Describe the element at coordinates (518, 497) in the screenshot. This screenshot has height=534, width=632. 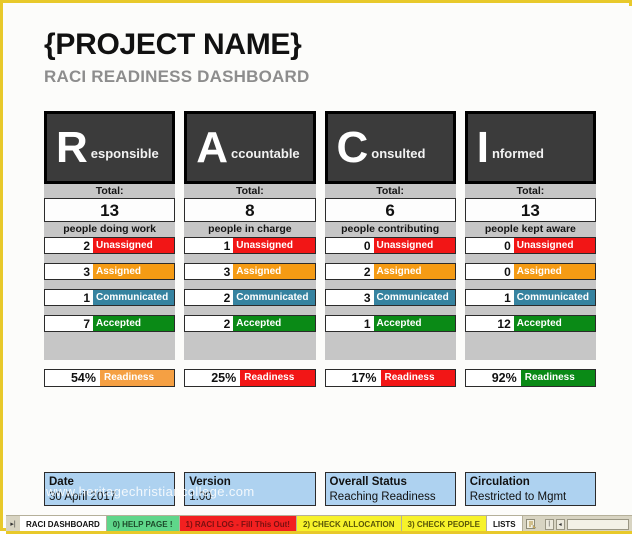
I see `info-box-value: Restricted to Mgmt` at that location.